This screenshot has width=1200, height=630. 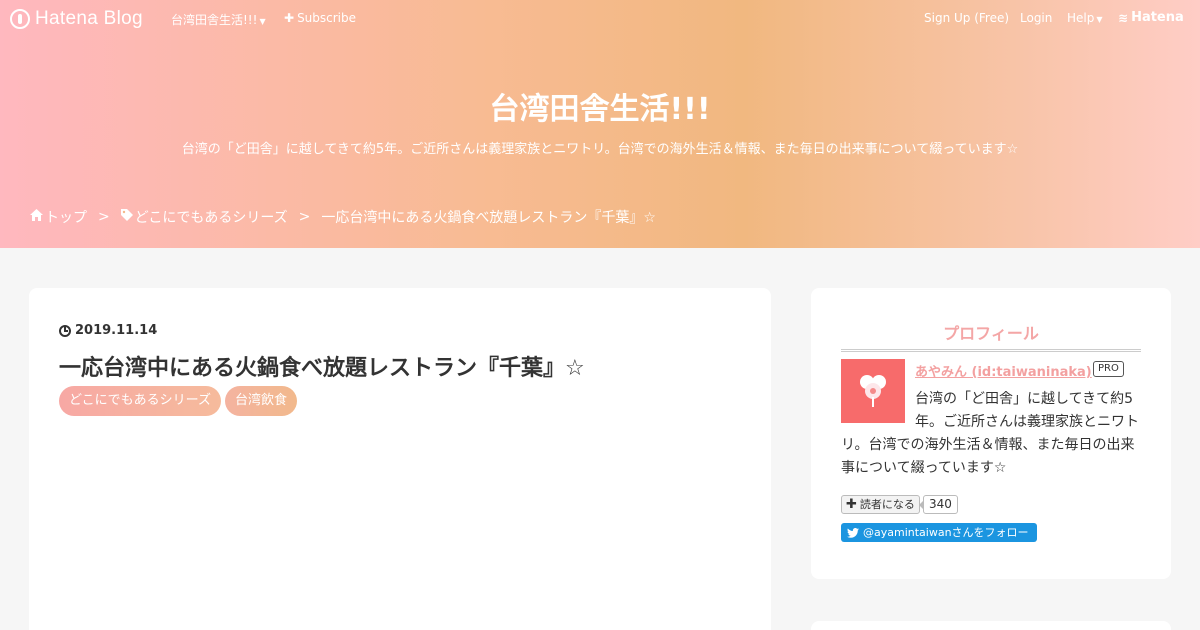 What do you see at coordinates (1123, 17) in the screenshot?
I see `hatena-wave-icon: ≋` at bounding box center [1123, 17].